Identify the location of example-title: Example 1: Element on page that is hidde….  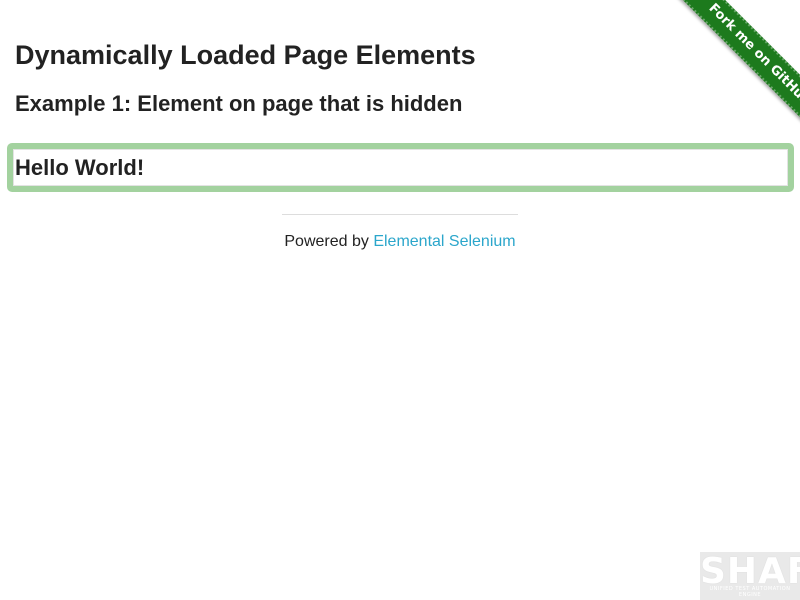
(239, 103).